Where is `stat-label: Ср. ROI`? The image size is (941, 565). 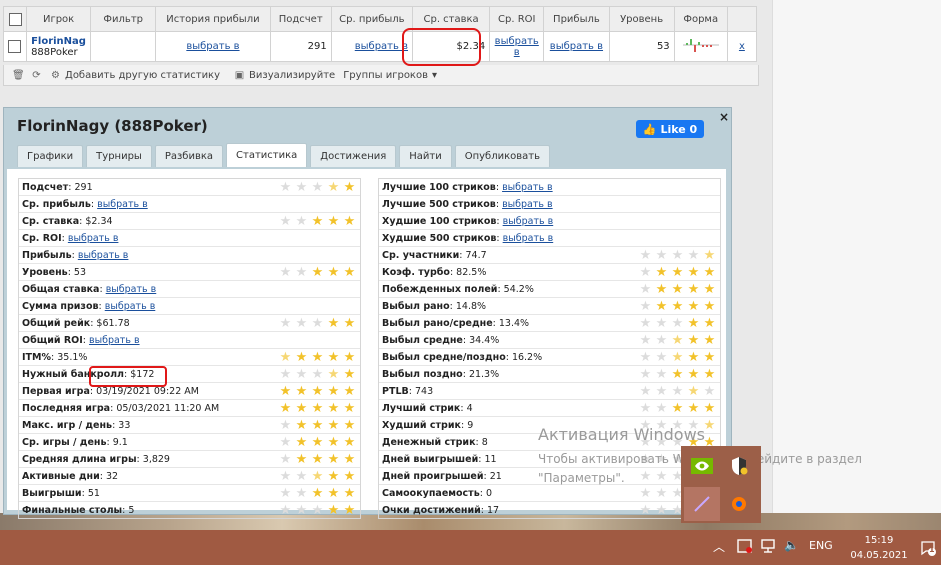 stat-label: Ср. ROI is located at coordinates (42, 238).